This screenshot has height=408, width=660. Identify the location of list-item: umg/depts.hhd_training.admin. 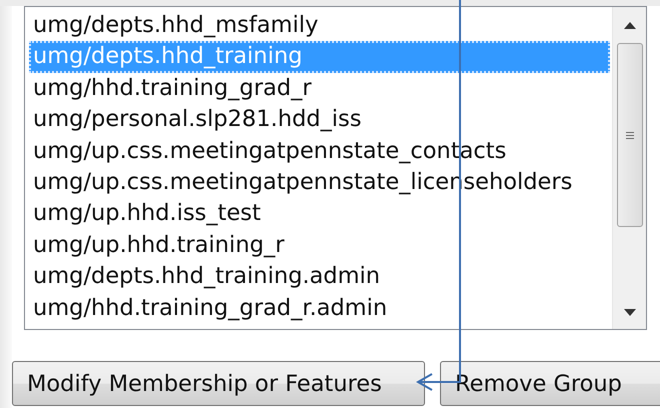
(319, 277).